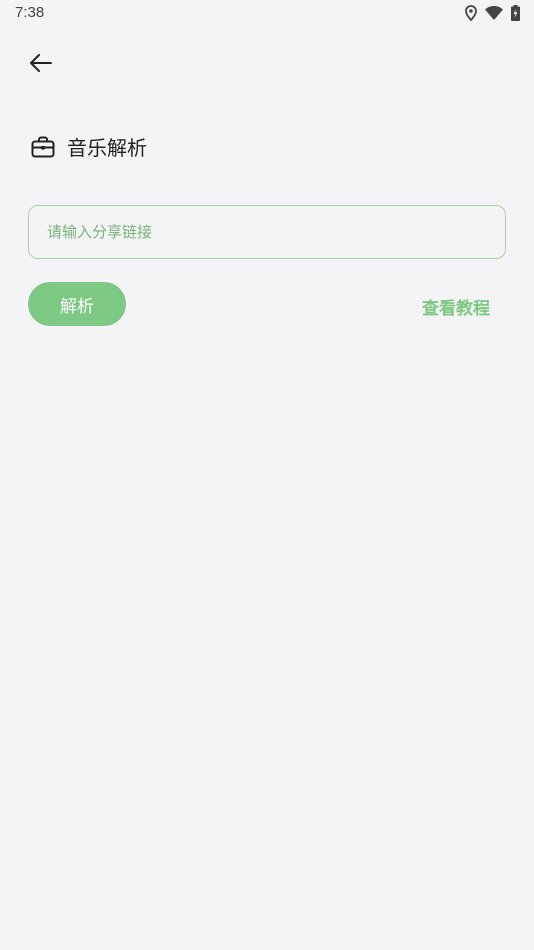 The height and width of the screenshot is (950, 534). What do you see at coordinates (456, 306) in the screenshot?
I see `view-tutorial-link: 查看教程` at bounding box center [456, 306].